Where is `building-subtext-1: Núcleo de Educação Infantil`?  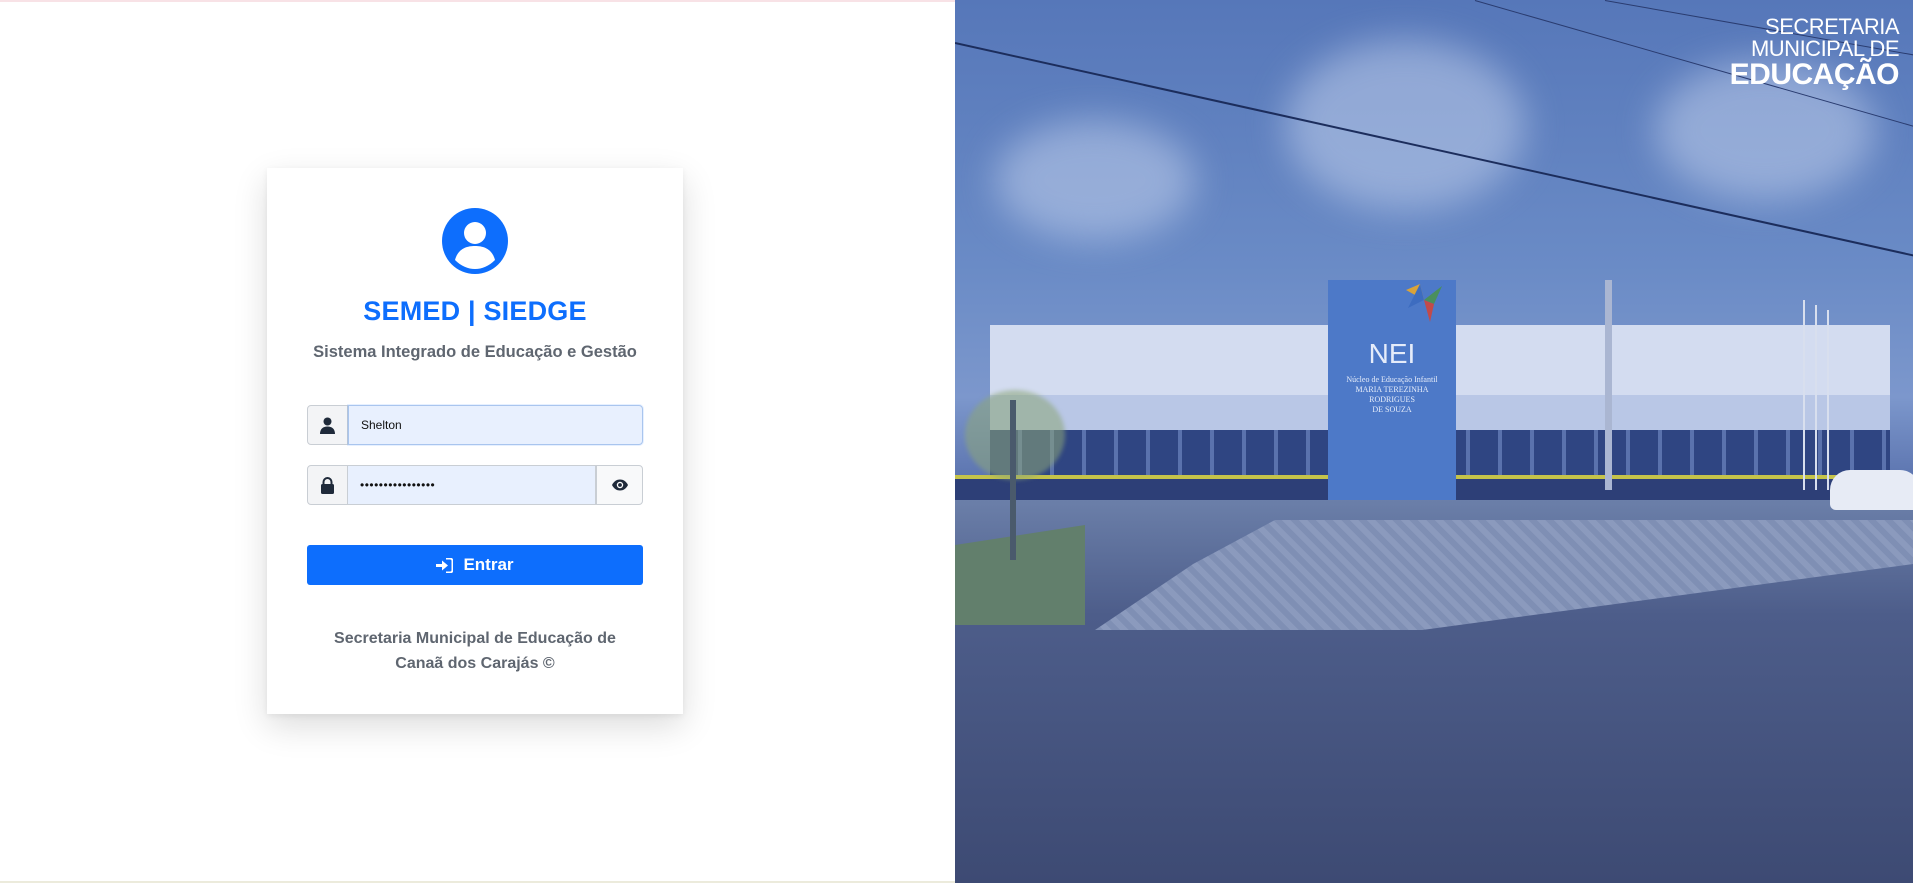 building-subtext-1: Núcleo de Educação Infantil is located at coordinates (1392, 379).